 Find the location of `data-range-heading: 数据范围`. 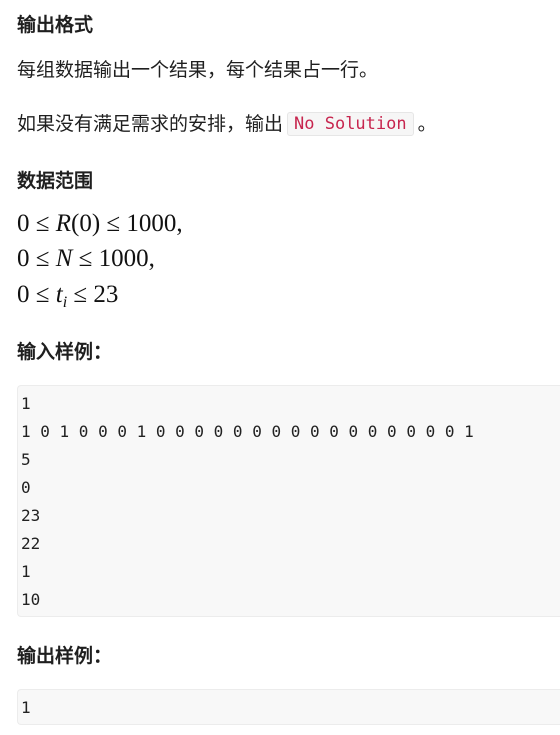

data-range-heading: 数据范围 is located at coordinates (55, 181).